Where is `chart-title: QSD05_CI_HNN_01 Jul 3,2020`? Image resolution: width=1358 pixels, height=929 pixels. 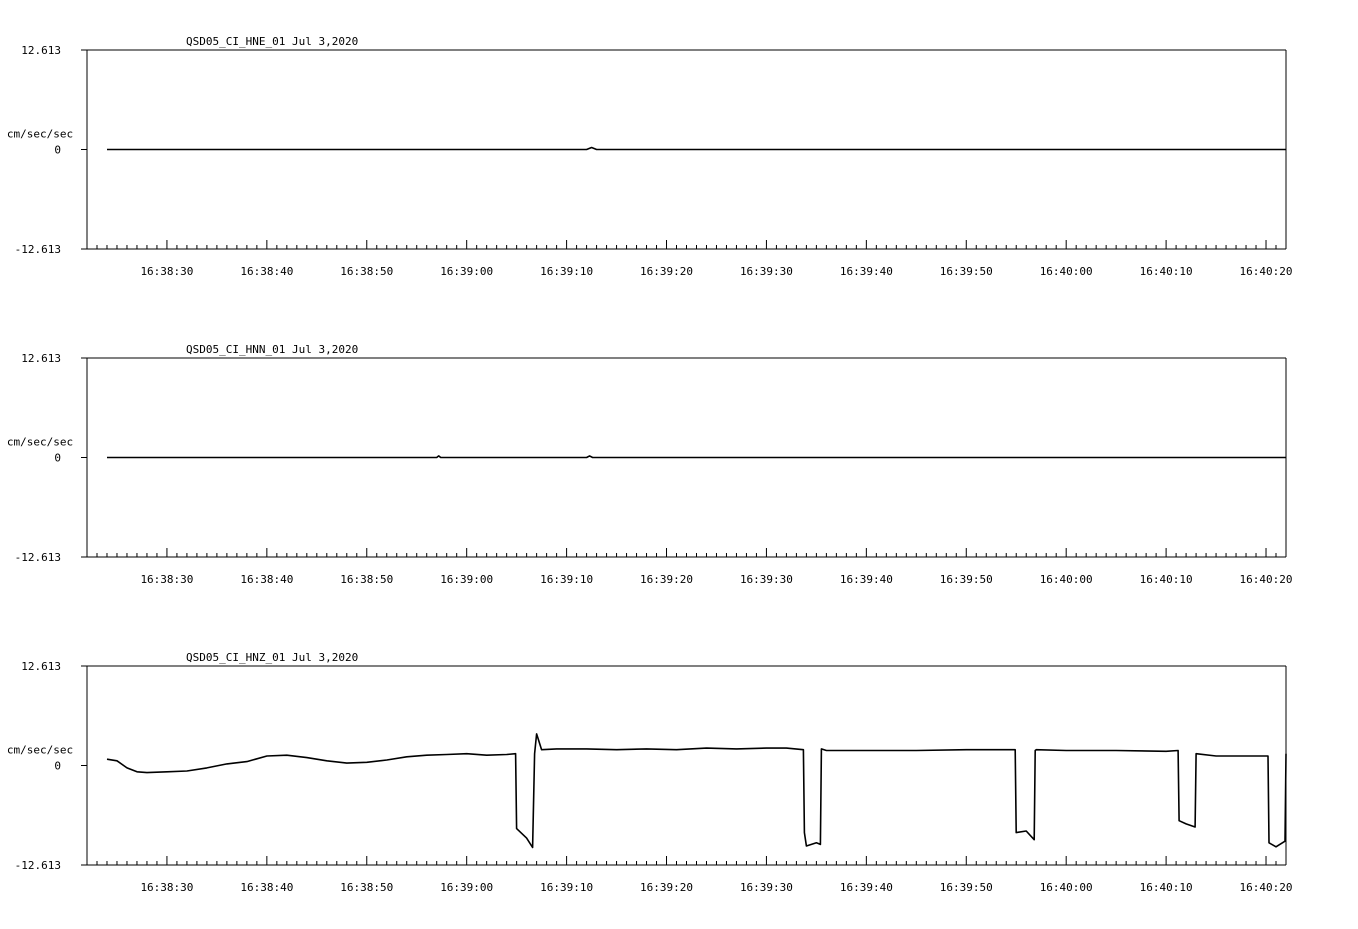
chart-title: QSD05_CI_HNN_01 Jul 3,2020 is located at coordinates (272, 349).